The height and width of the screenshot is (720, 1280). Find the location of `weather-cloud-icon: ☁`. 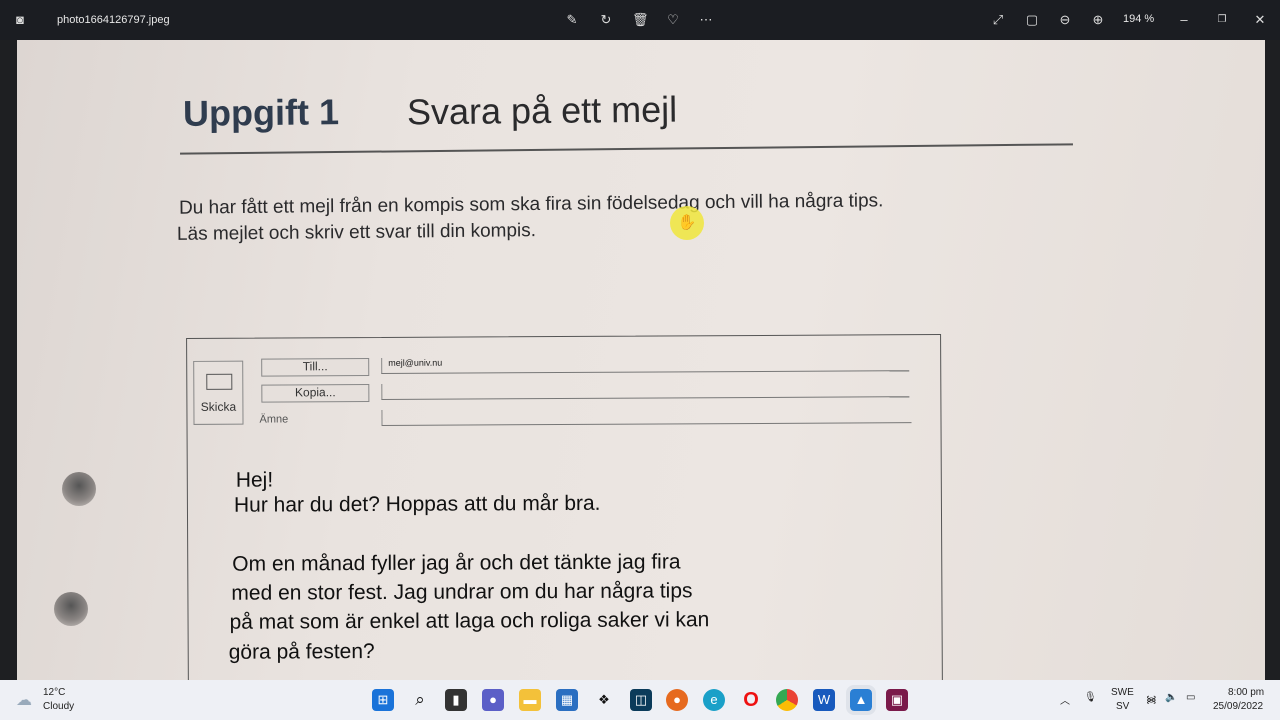

weather-cloud-icon: ☁ is located at coordinates (24, 700).